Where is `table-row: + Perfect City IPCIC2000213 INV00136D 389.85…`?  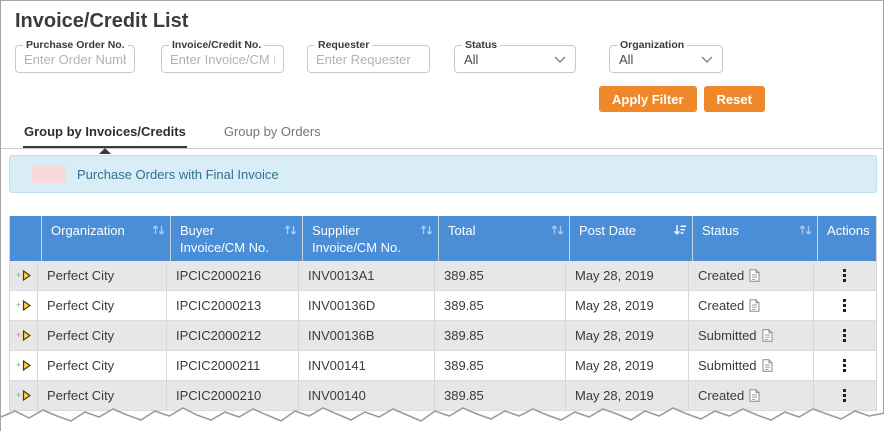 table-row: + Perfect City IPCIC2000213 INV00136D 389.85… is located at coordinates (443, 306).